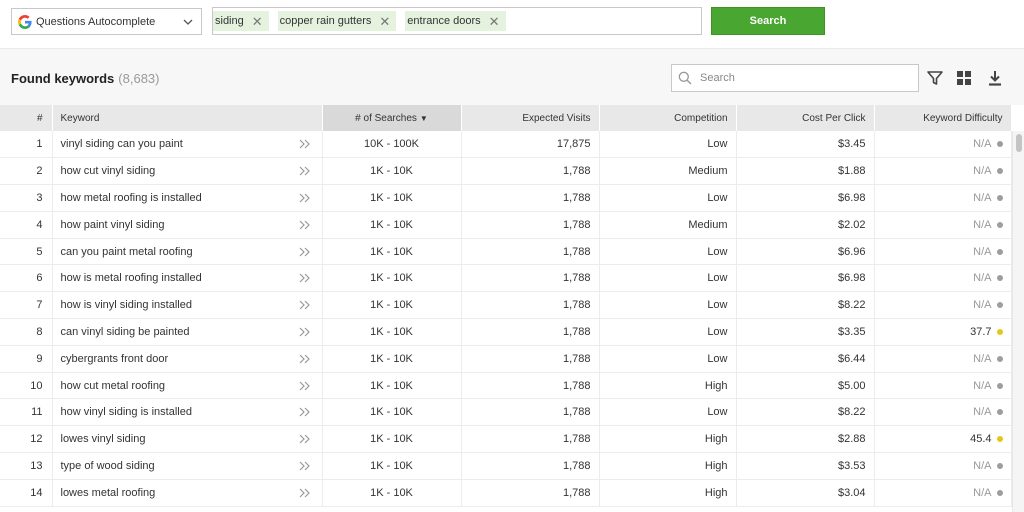 This screenshot has width=1024, height=512. I want to click on keyword-text: how cut metal roofing, so click(113, 386).